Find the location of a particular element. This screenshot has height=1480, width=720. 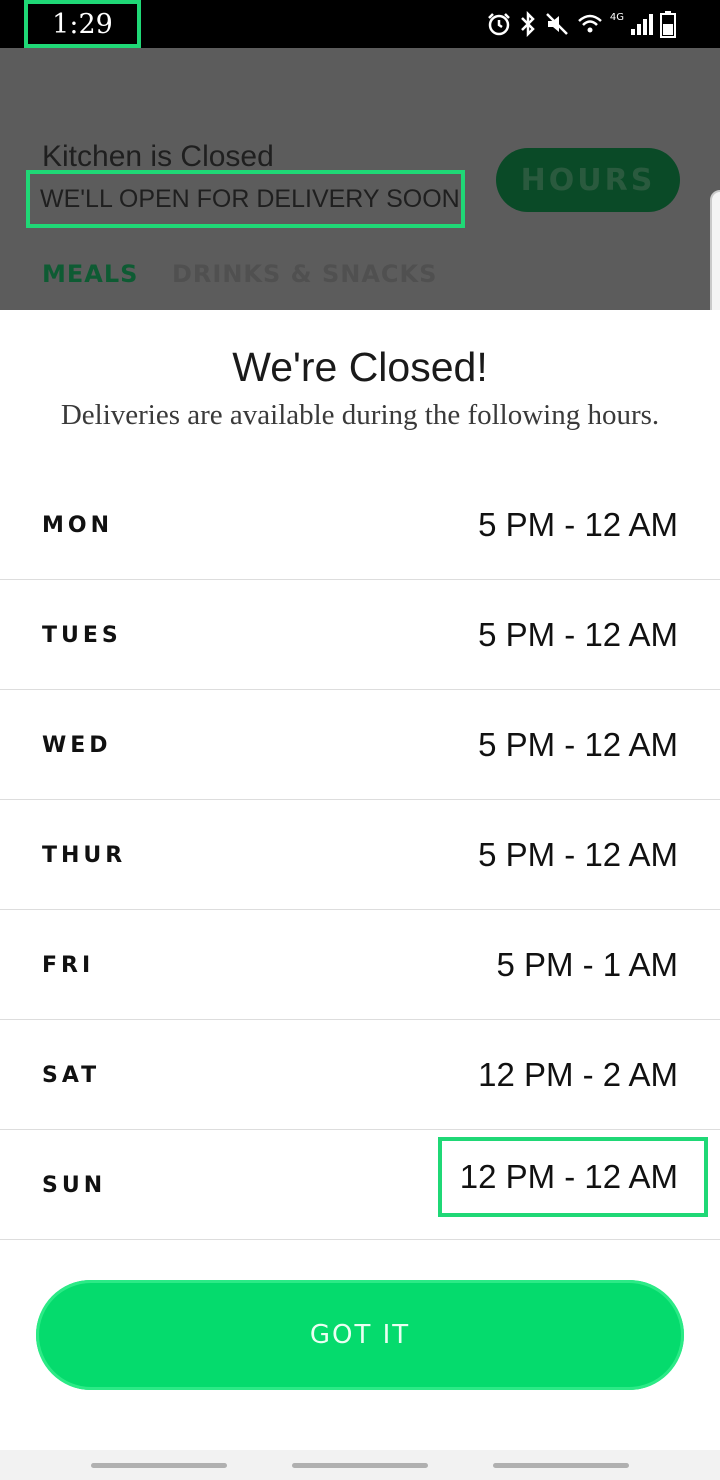

got-it-button: GOT IT is located at coordinates (360, 1335).